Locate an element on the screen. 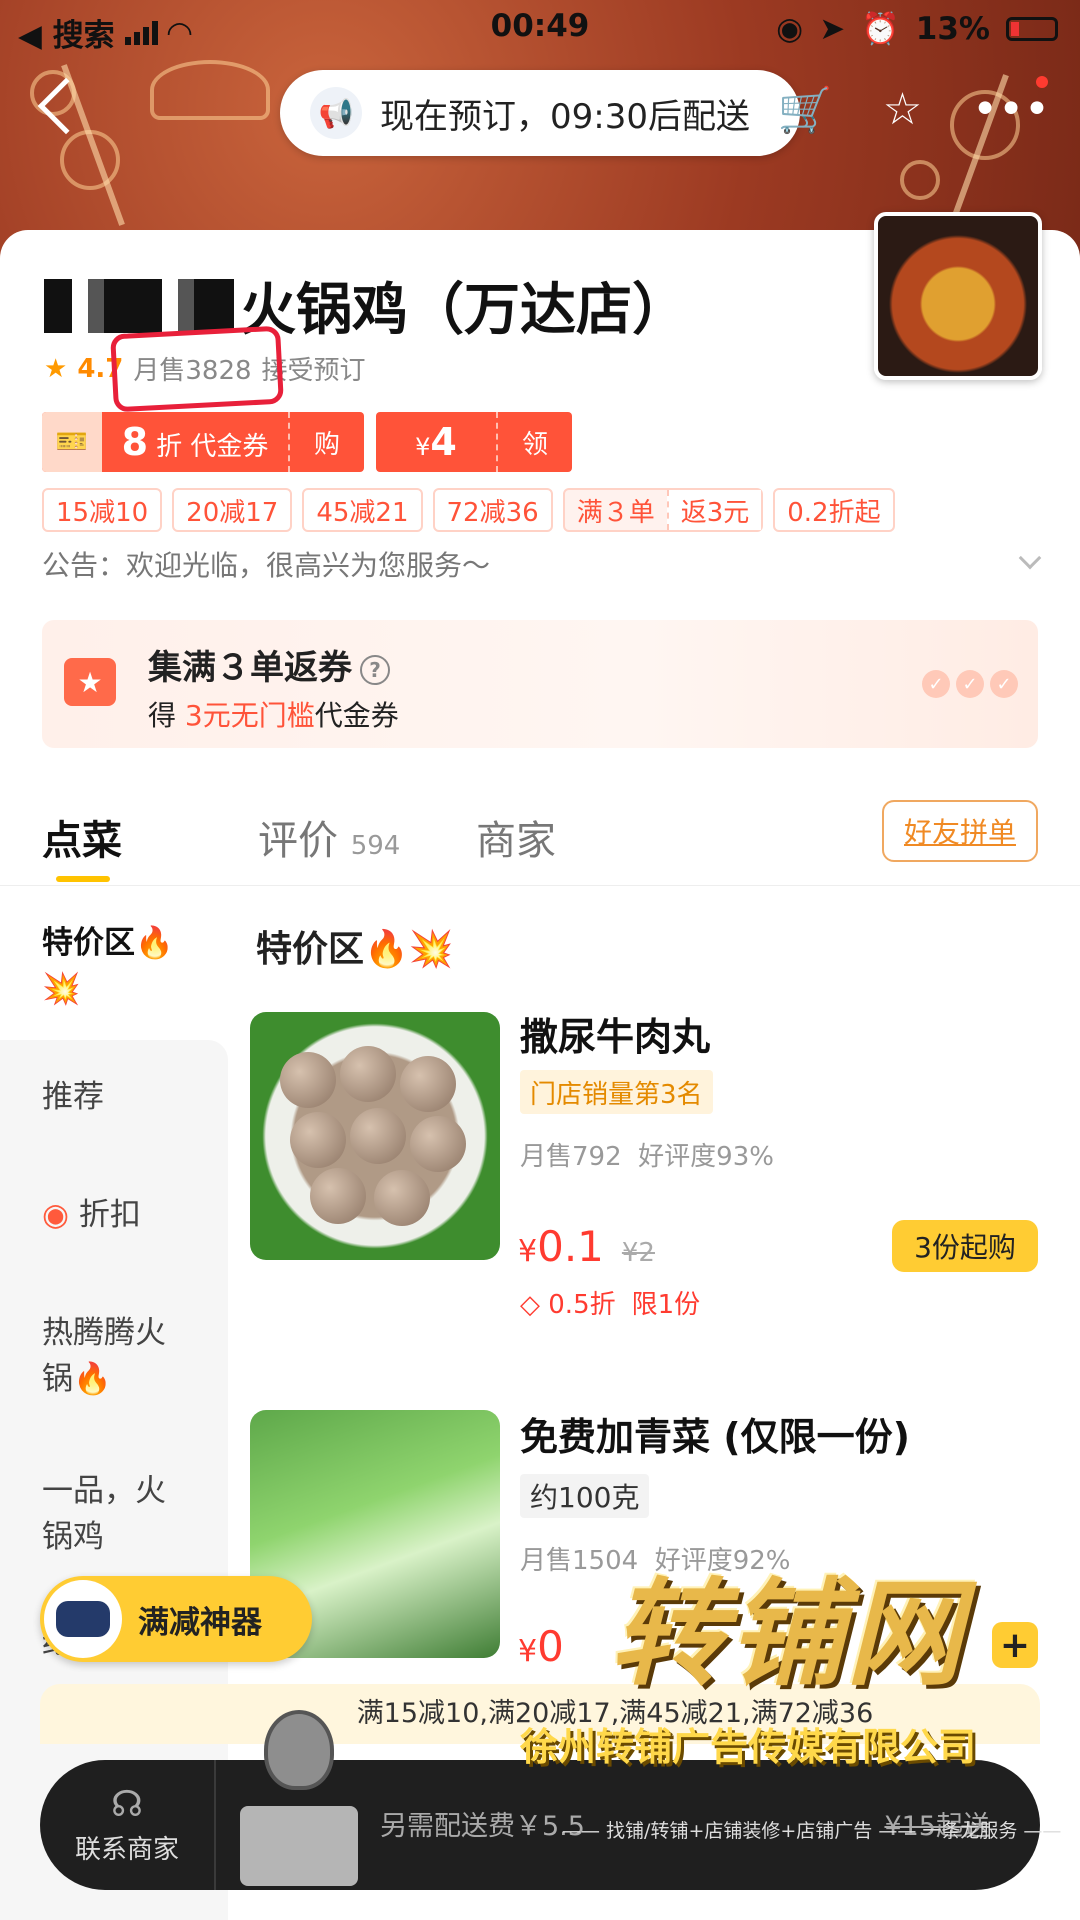  robot-icon is located at coordinates (83, 1619).